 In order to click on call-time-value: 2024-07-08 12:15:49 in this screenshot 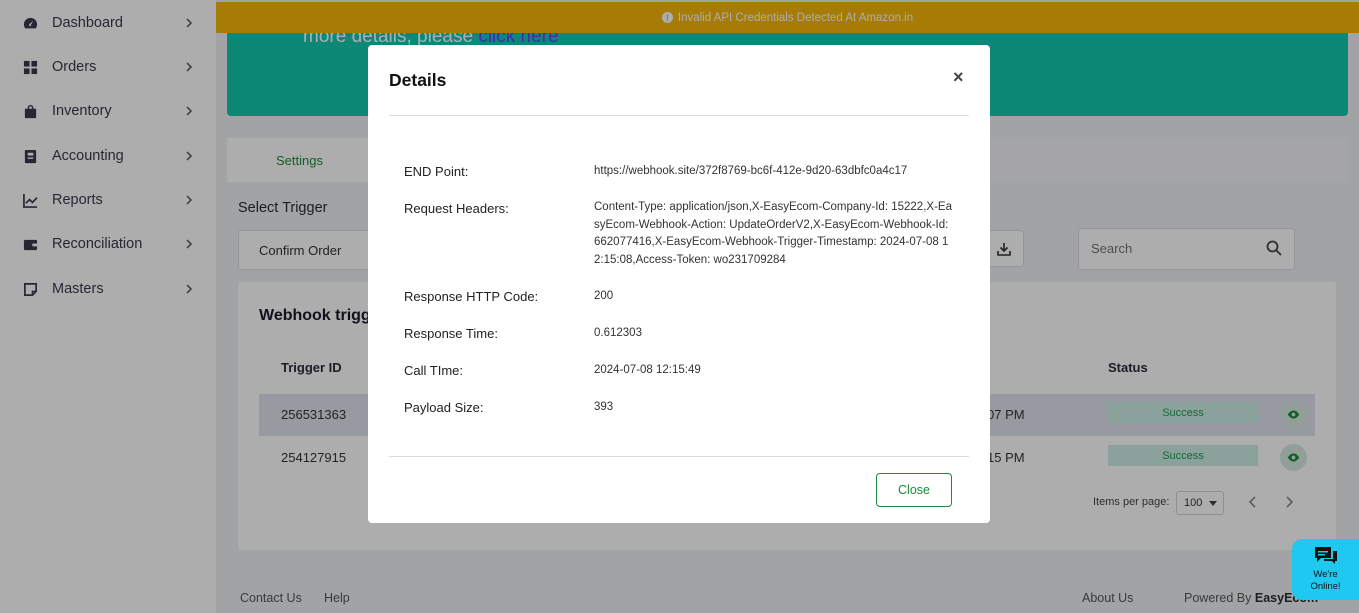, I will do `click(647, 370)`.